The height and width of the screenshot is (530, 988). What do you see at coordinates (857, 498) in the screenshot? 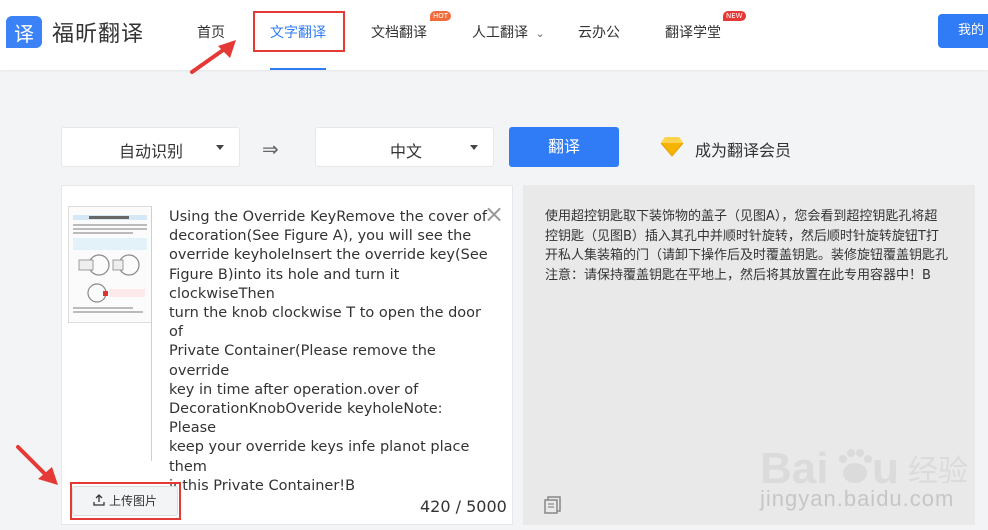
I see `watermark-url: jingyan.baidu.com` at bounding box center [857, 498].